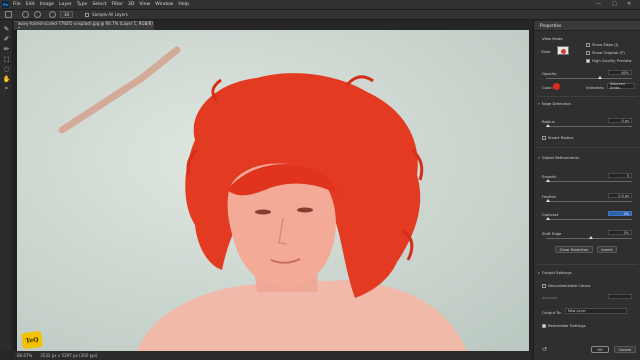 This screenshot has width=640, height=360. What do you see at coordinates (6, 58) in the screenshot?
I see `object-selection-tool-icon: ⬚` at bounding box center [6, 58].